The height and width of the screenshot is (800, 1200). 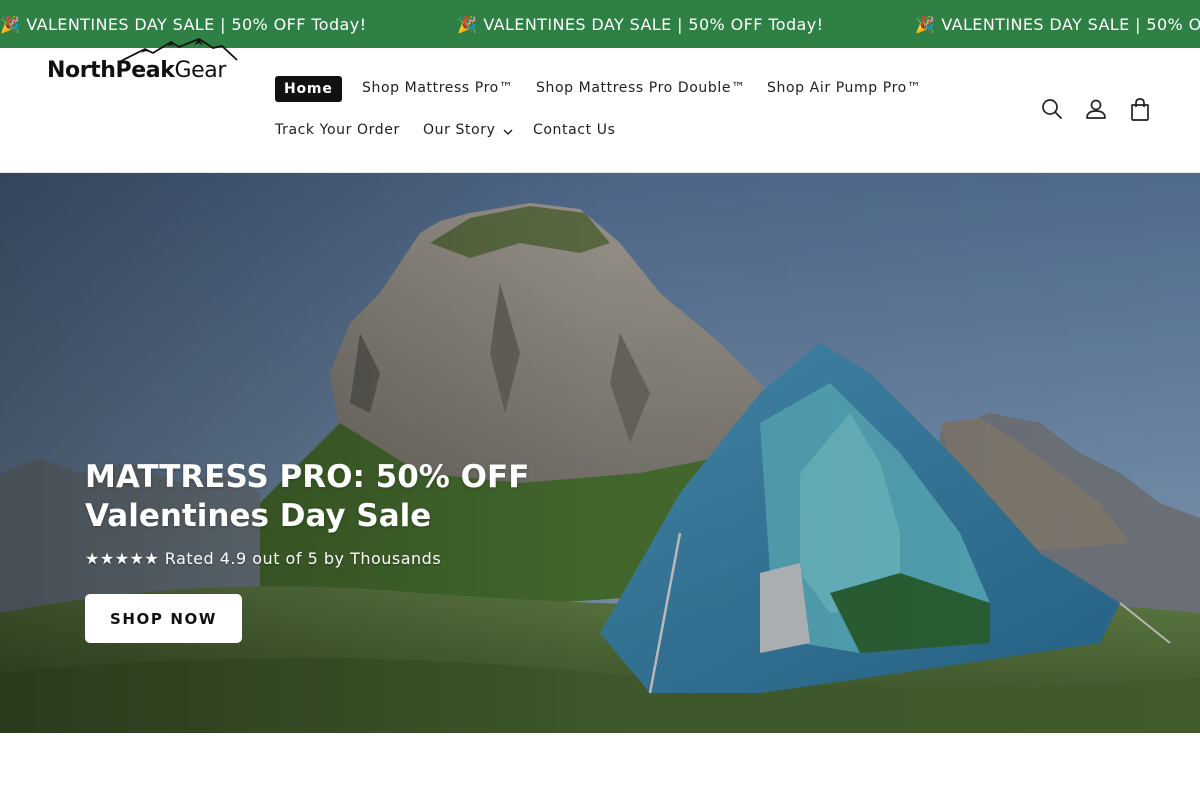 What do you see at coordinates (641, 88) in the screenshot?
I see `nav-item-shop-mattress-pro-double: Shop Mattress Pro Double™` at bounding box center [641, 88].